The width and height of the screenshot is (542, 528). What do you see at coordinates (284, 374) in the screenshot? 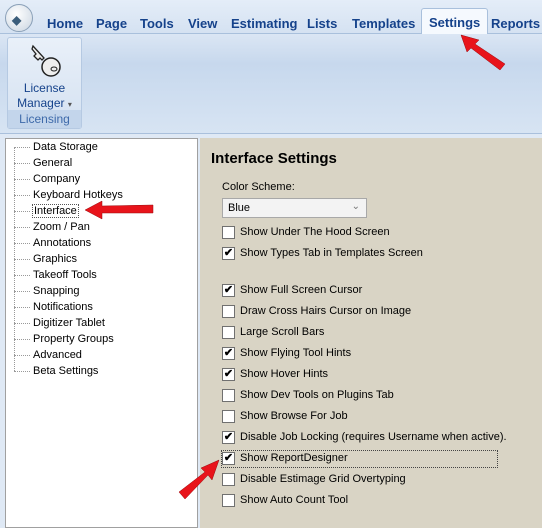
I see `checkbox-label: Show Hover Hints` at bounding box center [284, 374].